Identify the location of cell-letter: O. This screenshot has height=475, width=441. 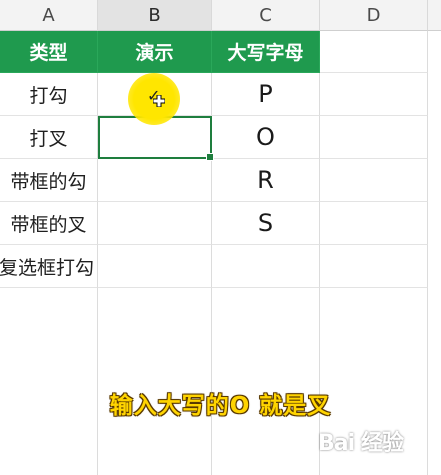
(266, 137).